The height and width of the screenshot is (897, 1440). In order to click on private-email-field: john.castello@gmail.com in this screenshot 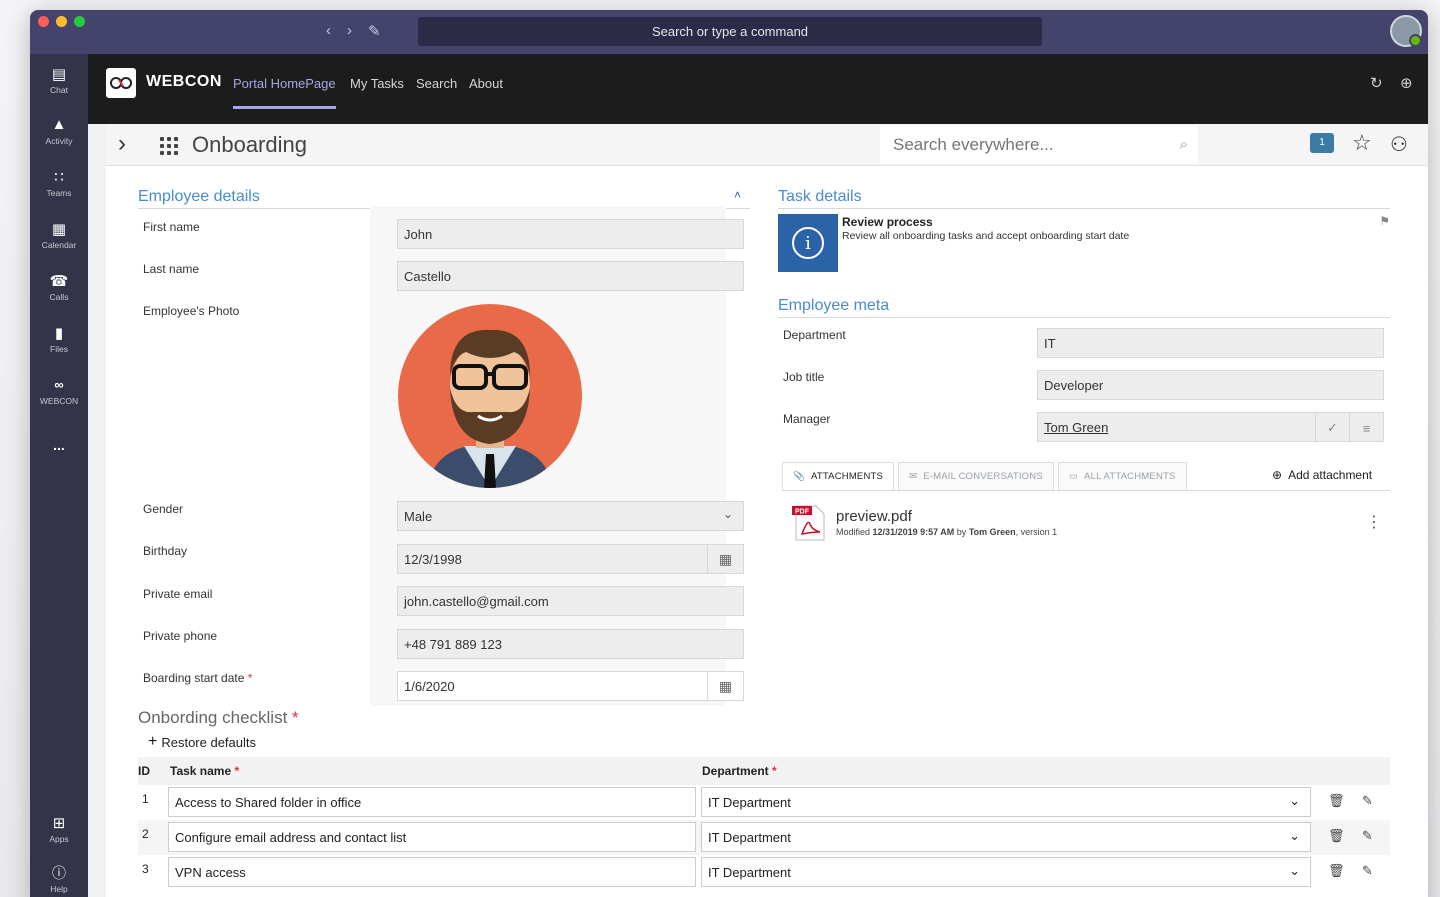, I will do `click(570, 601)`.